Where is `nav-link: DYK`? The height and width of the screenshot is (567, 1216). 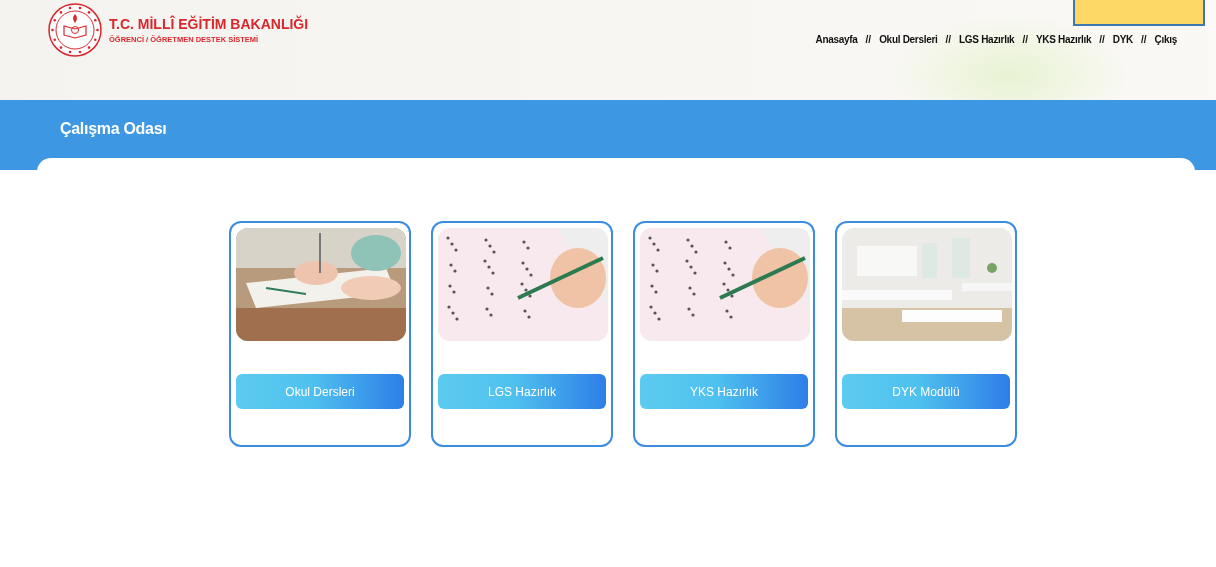 nav-link: DYK is located at coordinates (1123, 39).